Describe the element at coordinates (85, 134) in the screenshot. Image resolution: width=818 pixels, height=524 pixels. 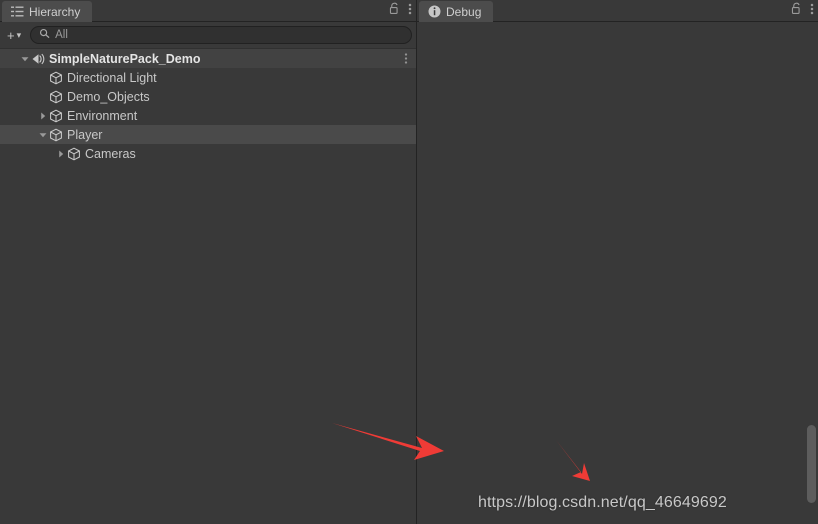
I see `hierarchy-item-label: Player` at that location.